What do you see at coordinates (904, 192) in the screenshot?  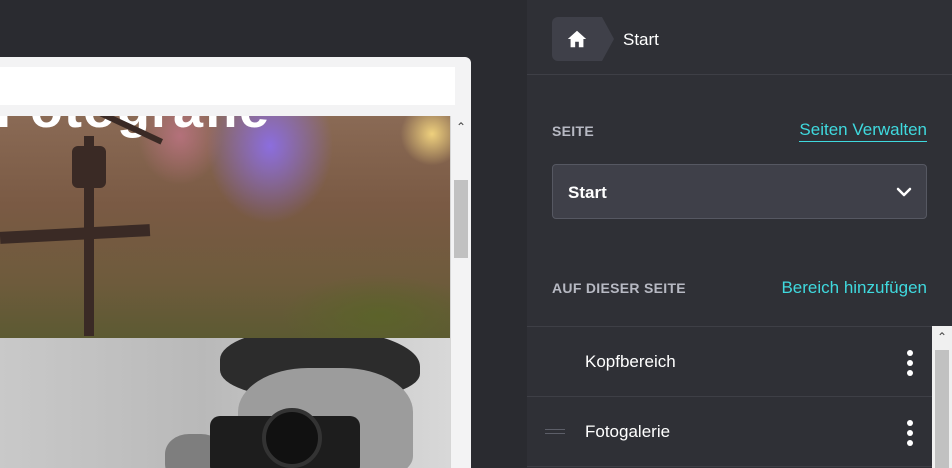 I see `chevron-down-icon` at bounding box center [904, 192].